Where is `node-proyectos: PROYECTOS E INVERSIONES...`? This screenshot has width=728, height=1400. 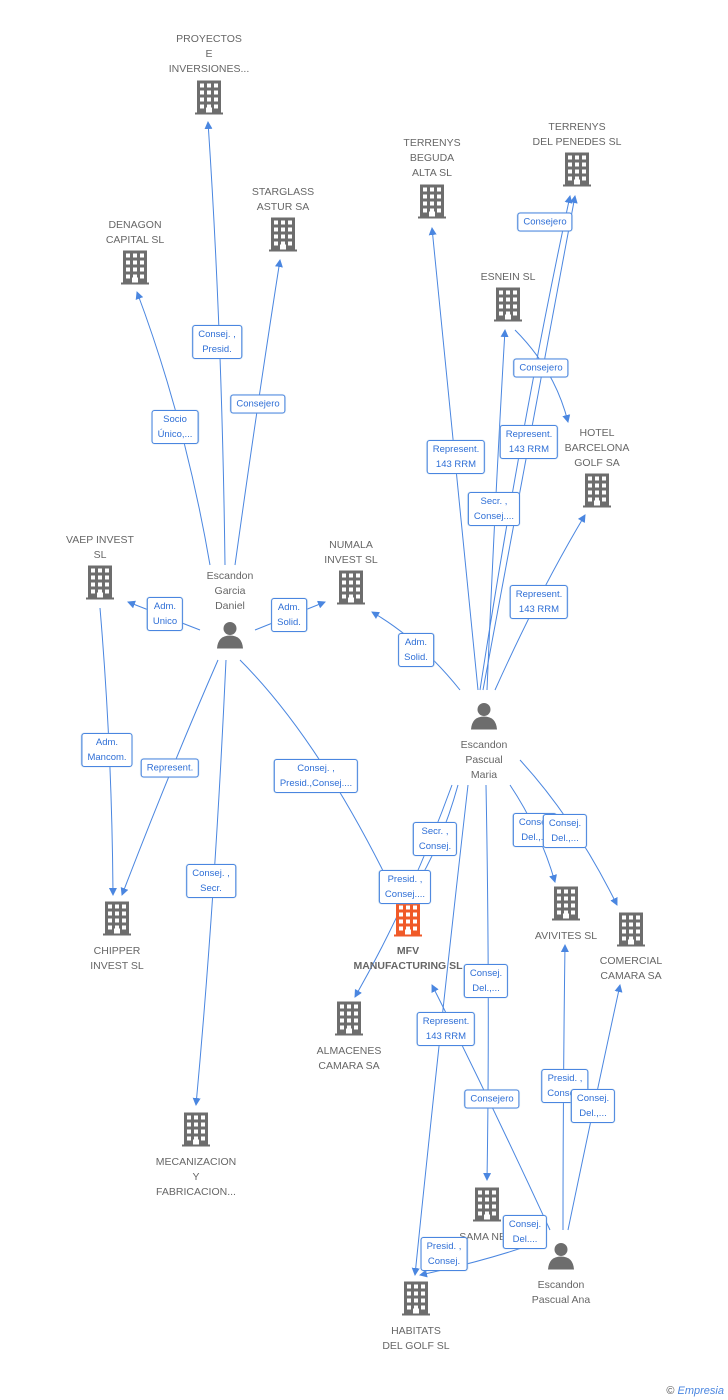
node-proyectos: PROYECTOS E INVERSIONES... is located at coordinates (209, 54).